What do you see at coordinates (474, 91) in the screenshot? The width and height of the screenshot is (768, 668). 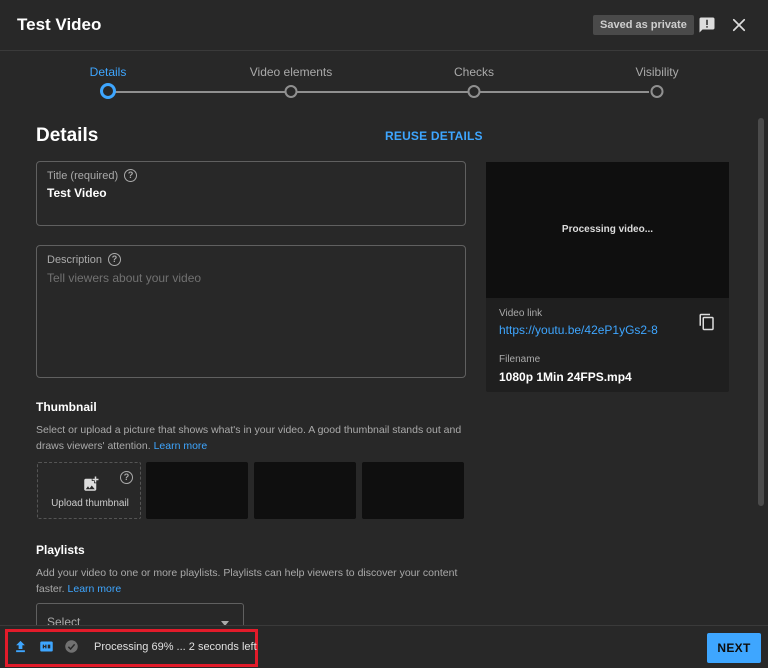 I see `step-checks-dot` at bounding box center [474, 91].